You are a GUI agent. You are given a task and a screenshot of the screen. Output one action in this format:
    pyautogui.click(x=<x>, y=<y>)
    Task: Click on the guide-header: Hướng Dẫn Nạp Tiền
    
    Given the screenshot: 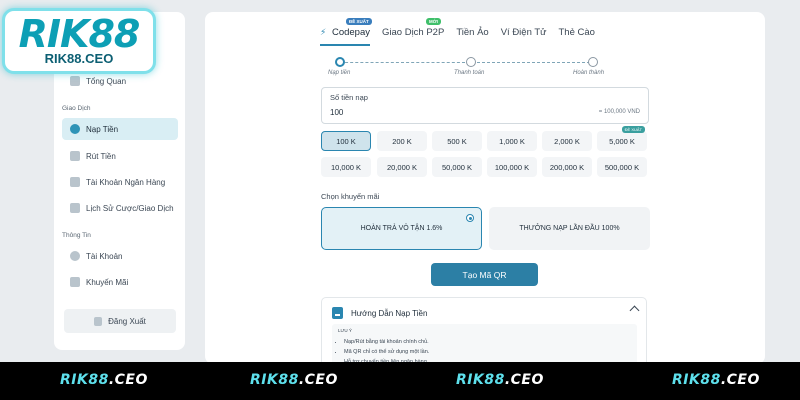 What is the action you would take?
    pyautogui.click(x=379, y=313)
    